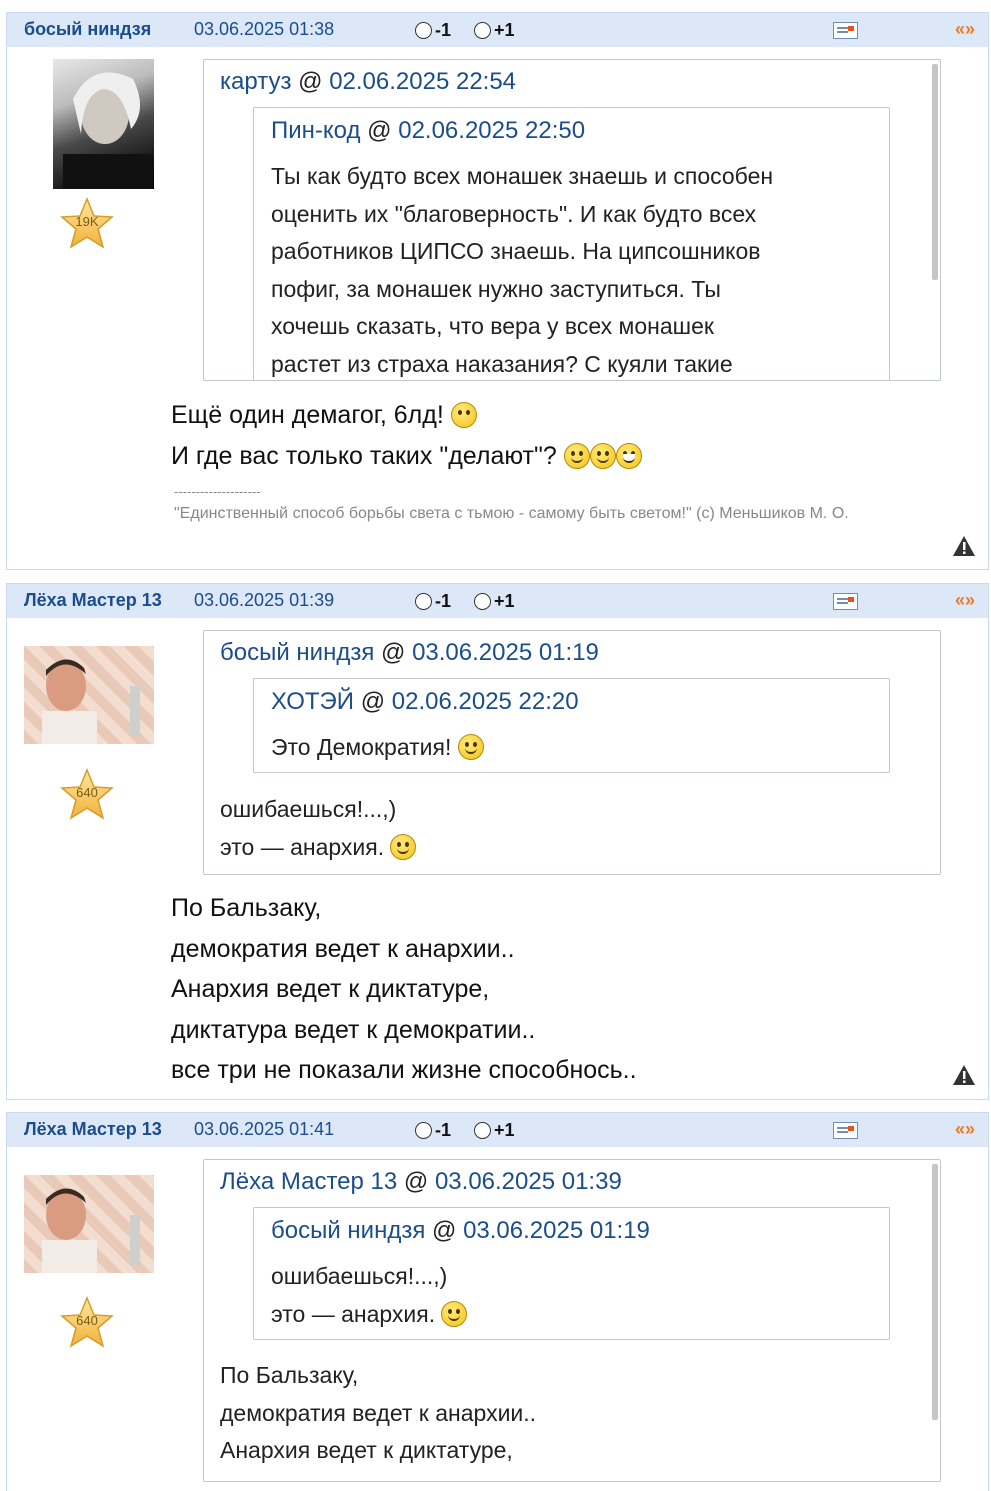 This screenshot has width=991, height=1491. I want to click on post-header: босый ниндзя 03.06.2025 01:38 -1 +1 «», so click(497, 30).